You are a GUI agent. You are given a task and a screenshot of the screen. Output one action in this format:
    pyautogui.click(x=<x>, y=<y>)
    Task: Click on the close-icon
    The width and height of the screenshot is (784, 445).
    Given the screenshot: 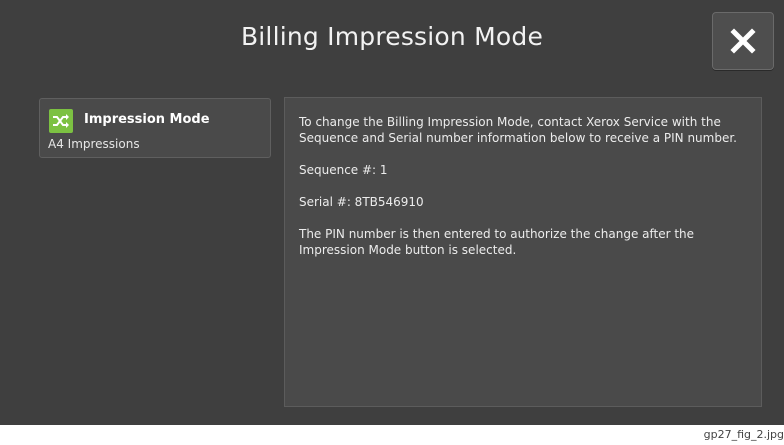 What is the action you would take?
    pyautogui.click(x=743, y=41)
    